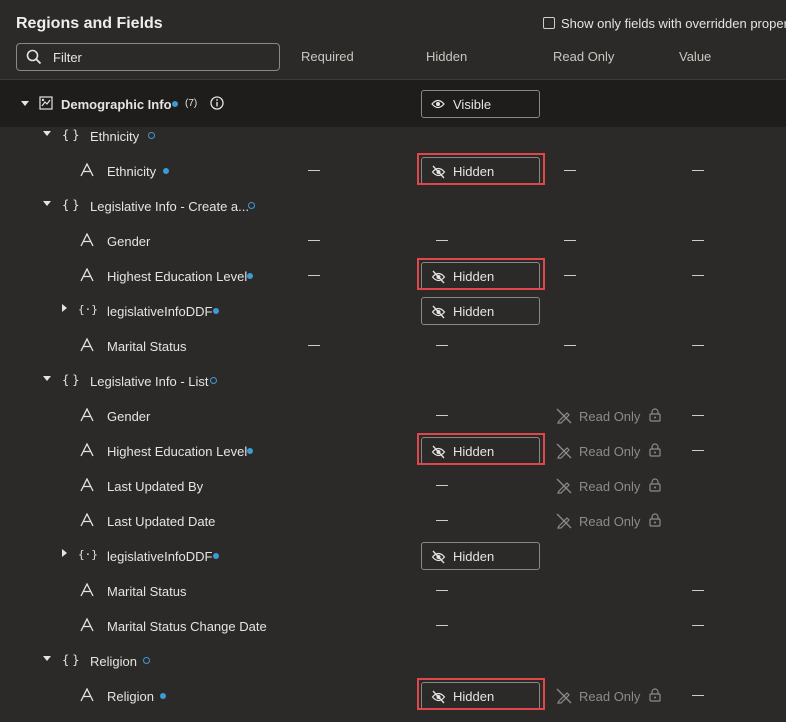 The image size is (786, 722). I want to click on eye-icon, so click(438, 104).